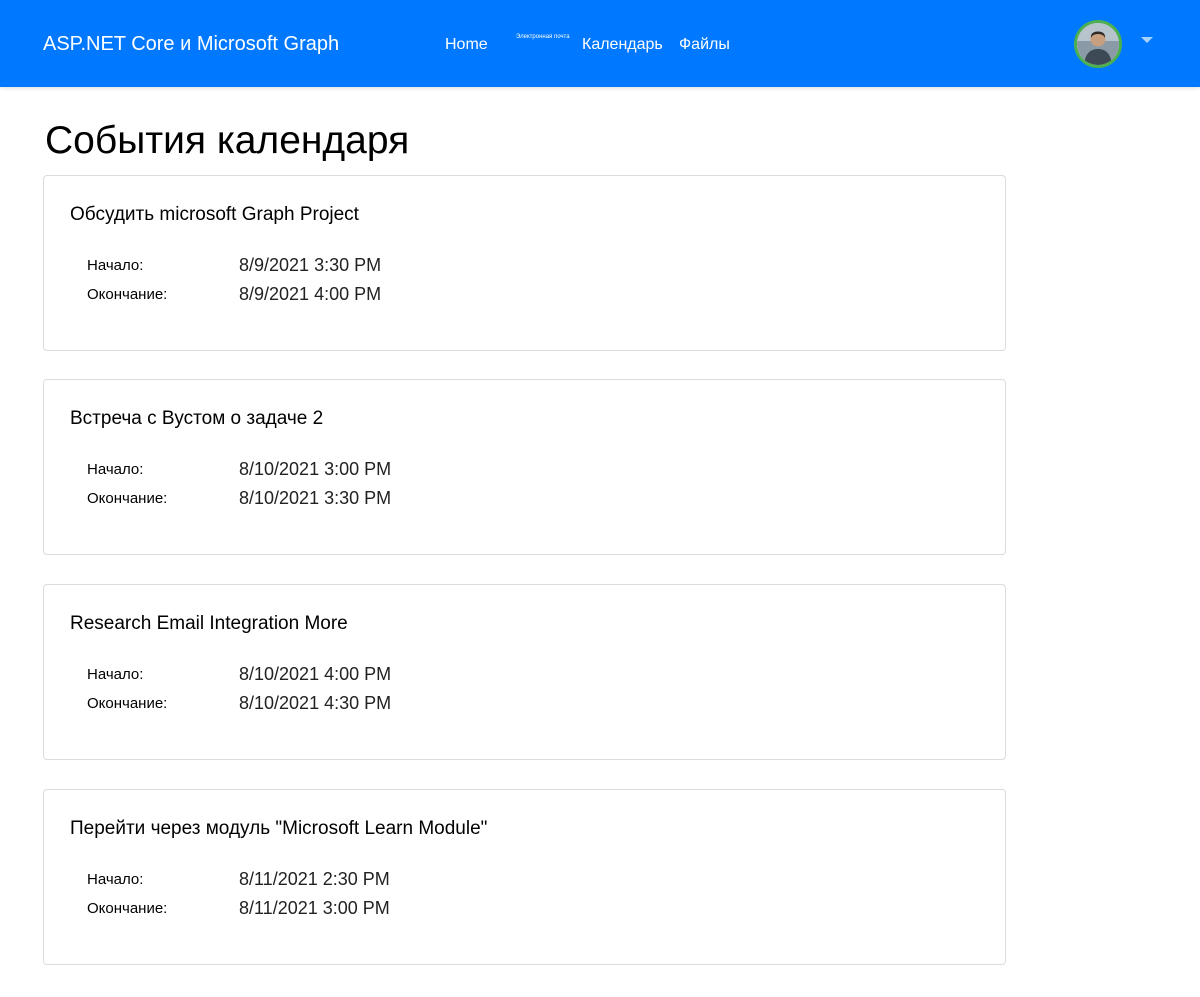 The width and height of the screenshot is (1200, 997). I want to click on end-value: 8/10/2021 3:30 PM, so click(315, 498).